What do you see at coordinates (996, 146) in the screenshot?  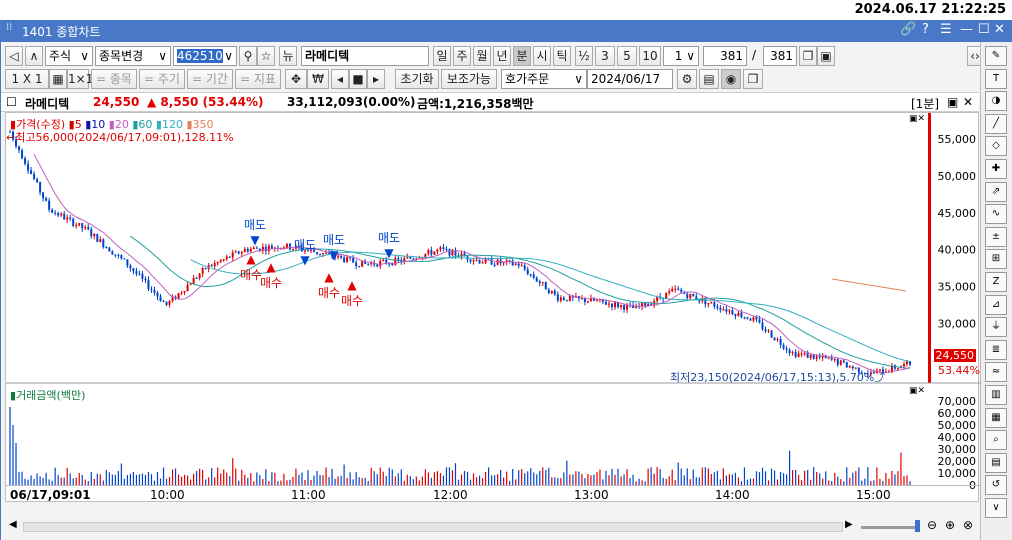 I see `sidebar-tool: ◇` at bounding box center [996, 146].